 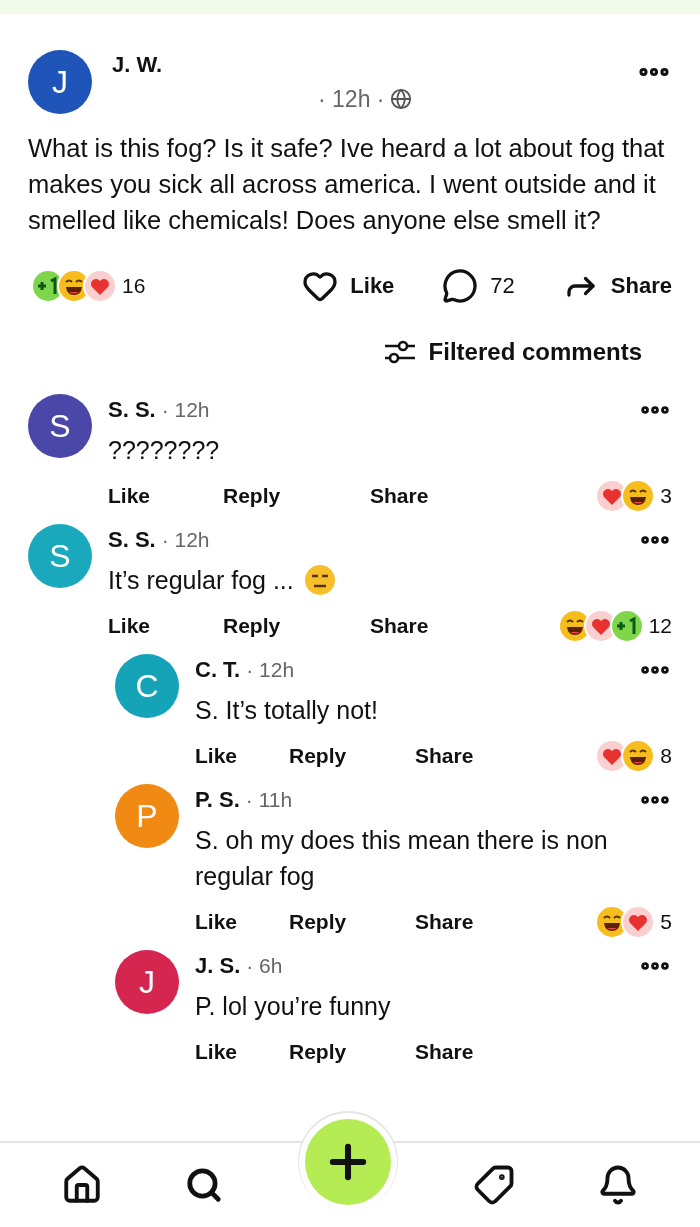 I want to click on comment-text: S. It’s totally not!, so click(x=286, y=710).